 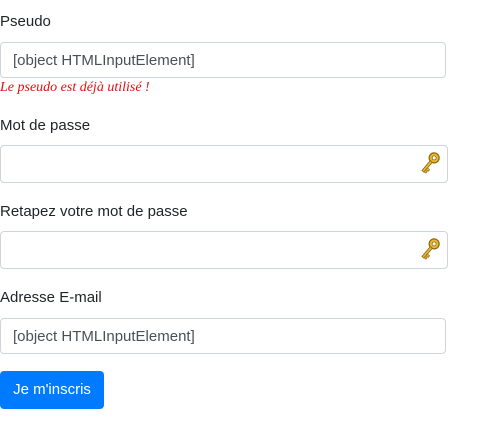 I want to click on pseudo-input: [object HTMLInputElement], so click(x=223, y=60).